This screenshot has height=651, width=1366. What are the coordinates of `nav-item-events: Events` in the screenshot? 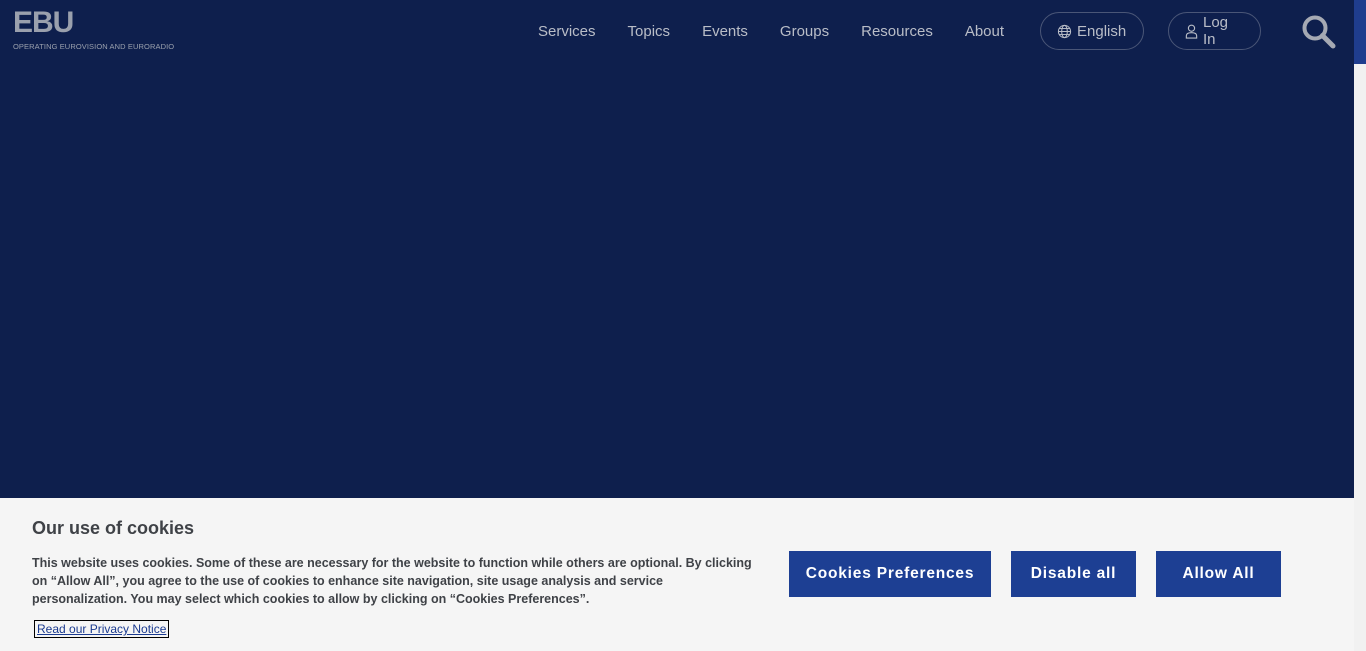 It's located at (725, 32).